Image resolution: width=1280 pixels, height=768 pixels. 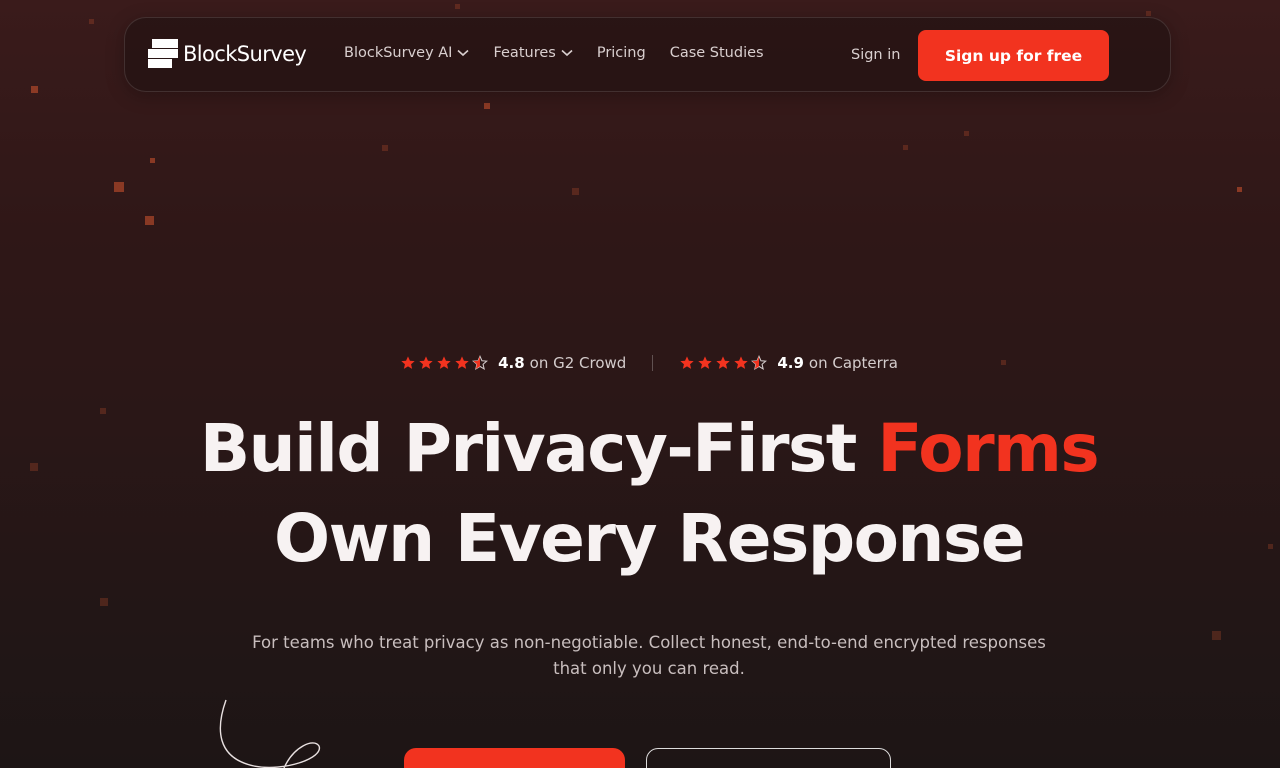 I want to click on nav-item-features: Features, so click(x=533, y=53).